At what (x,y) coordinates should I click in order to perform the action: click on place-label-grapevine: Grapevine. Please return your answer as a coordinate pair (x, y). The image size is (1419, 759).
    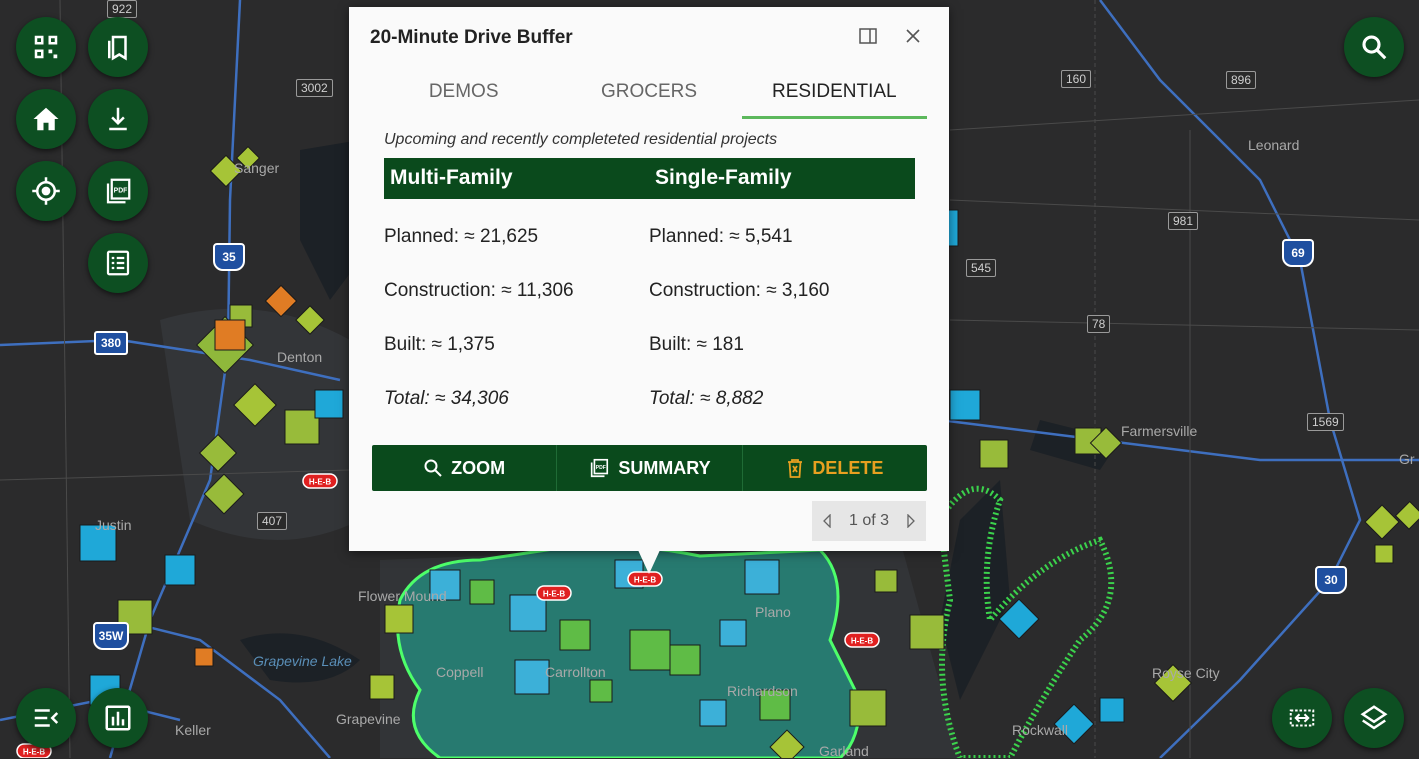
    Looking at the image, I should click on (368, 719).